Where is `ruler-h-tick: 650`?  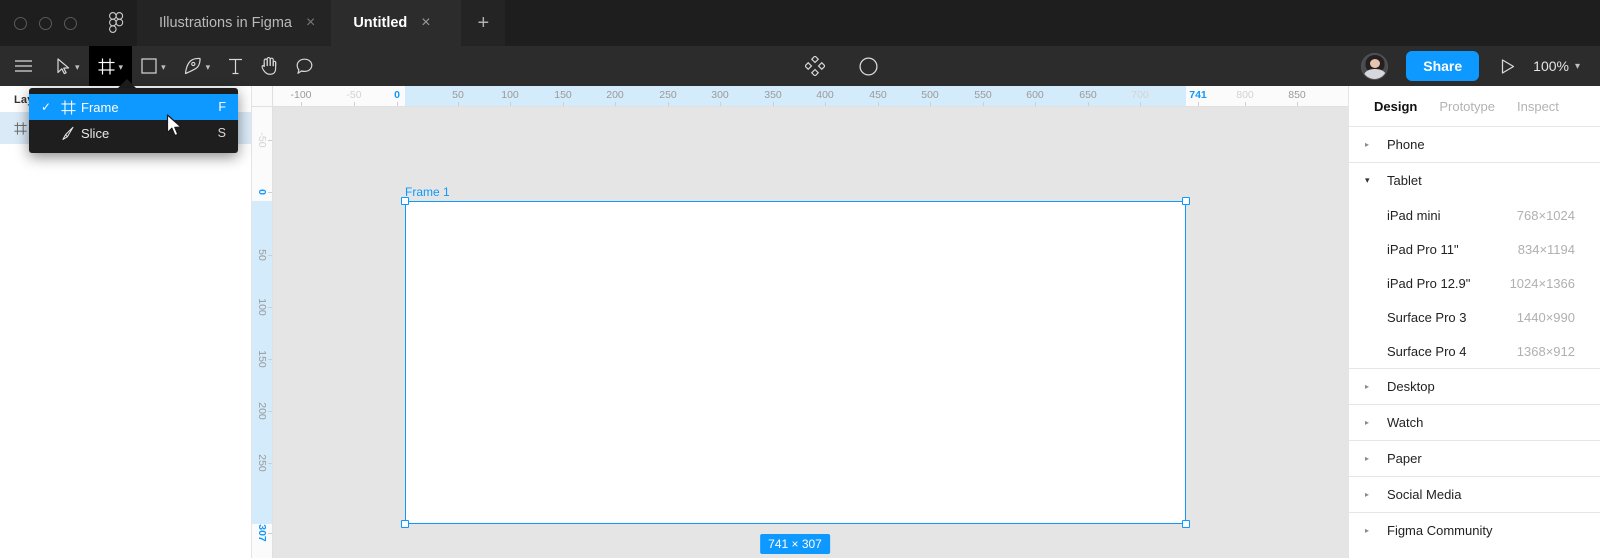
ruler-h-tick: 650 is located at coordinates (1088, 95).